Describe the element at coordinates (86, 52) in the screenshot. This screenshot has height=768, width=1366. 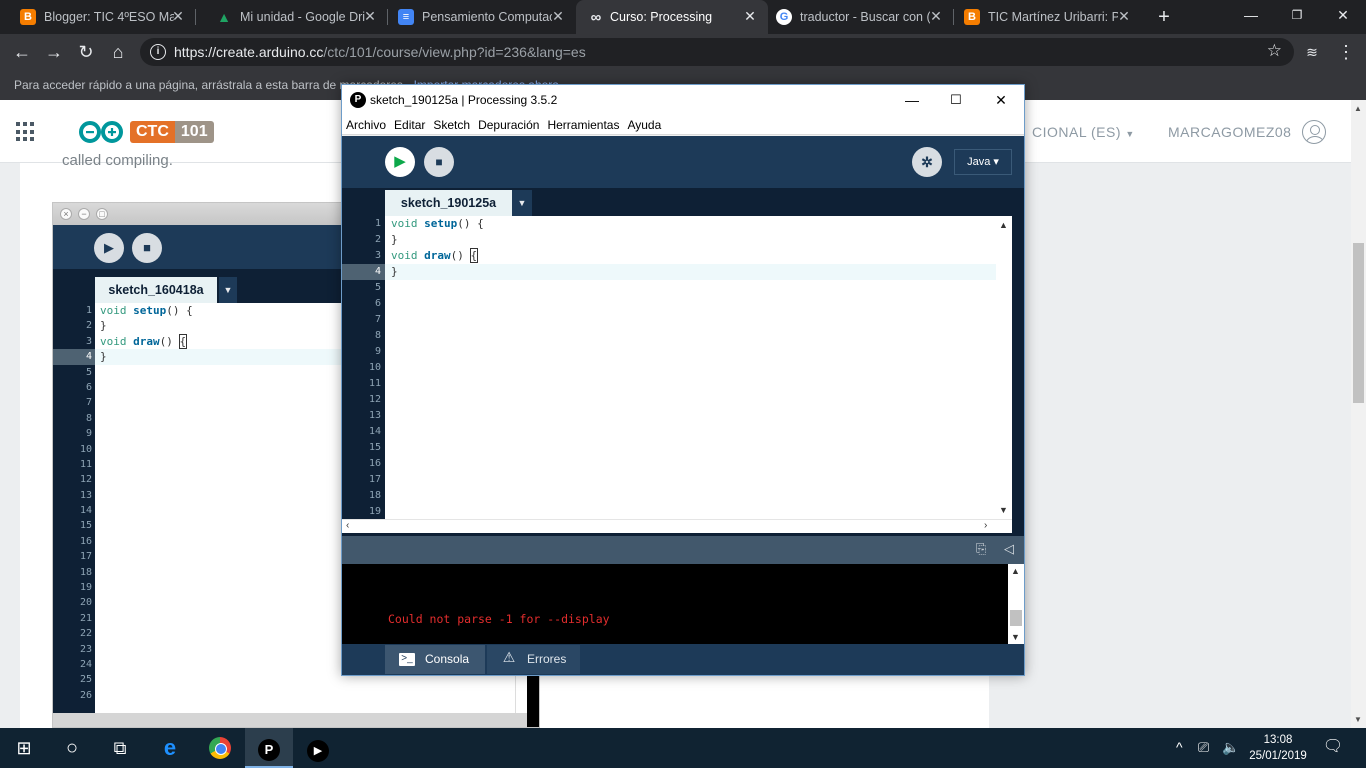
I see `reload-icon: ↻` at that location.